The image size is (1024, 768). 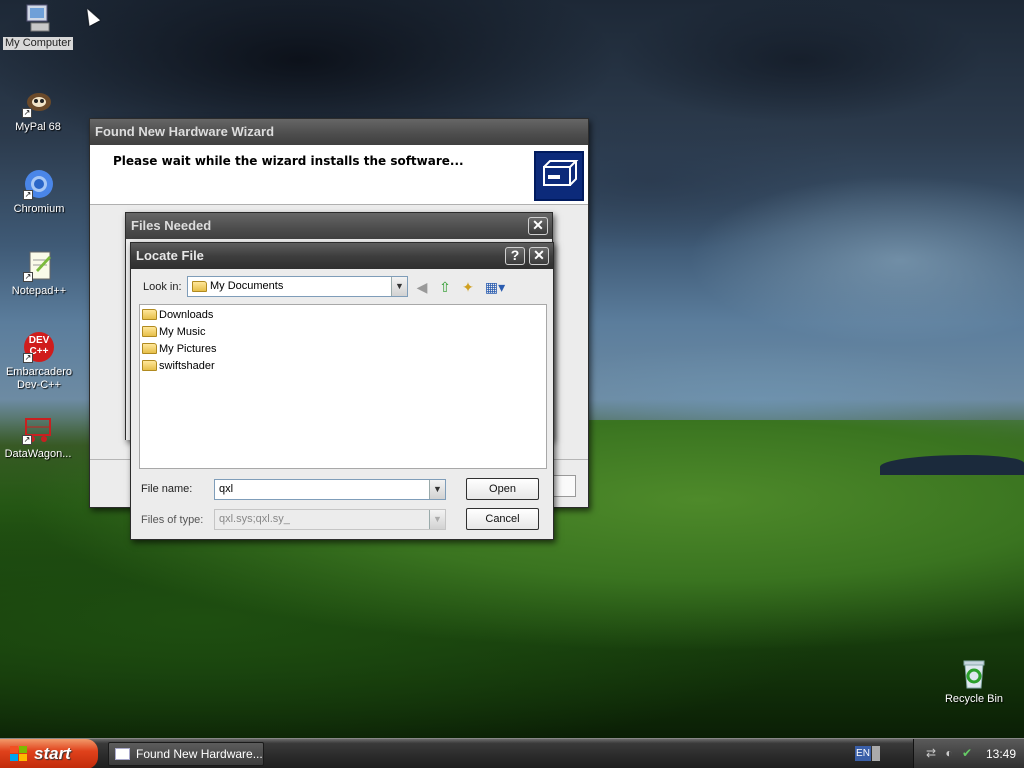 I want to click on list-item-my-music: My Music, so click(x=173, y=332).